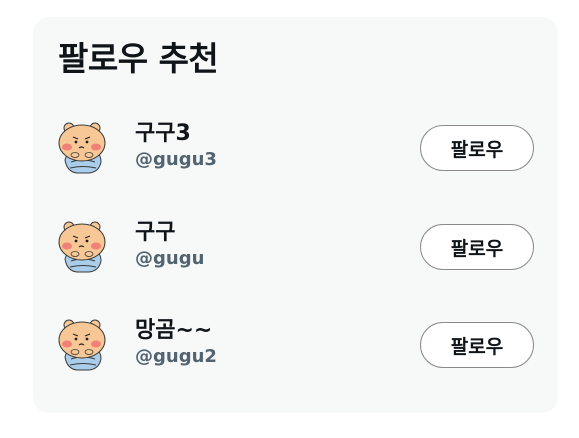  I want to click on user-names: 구구 @gugu, so click(169, 245).